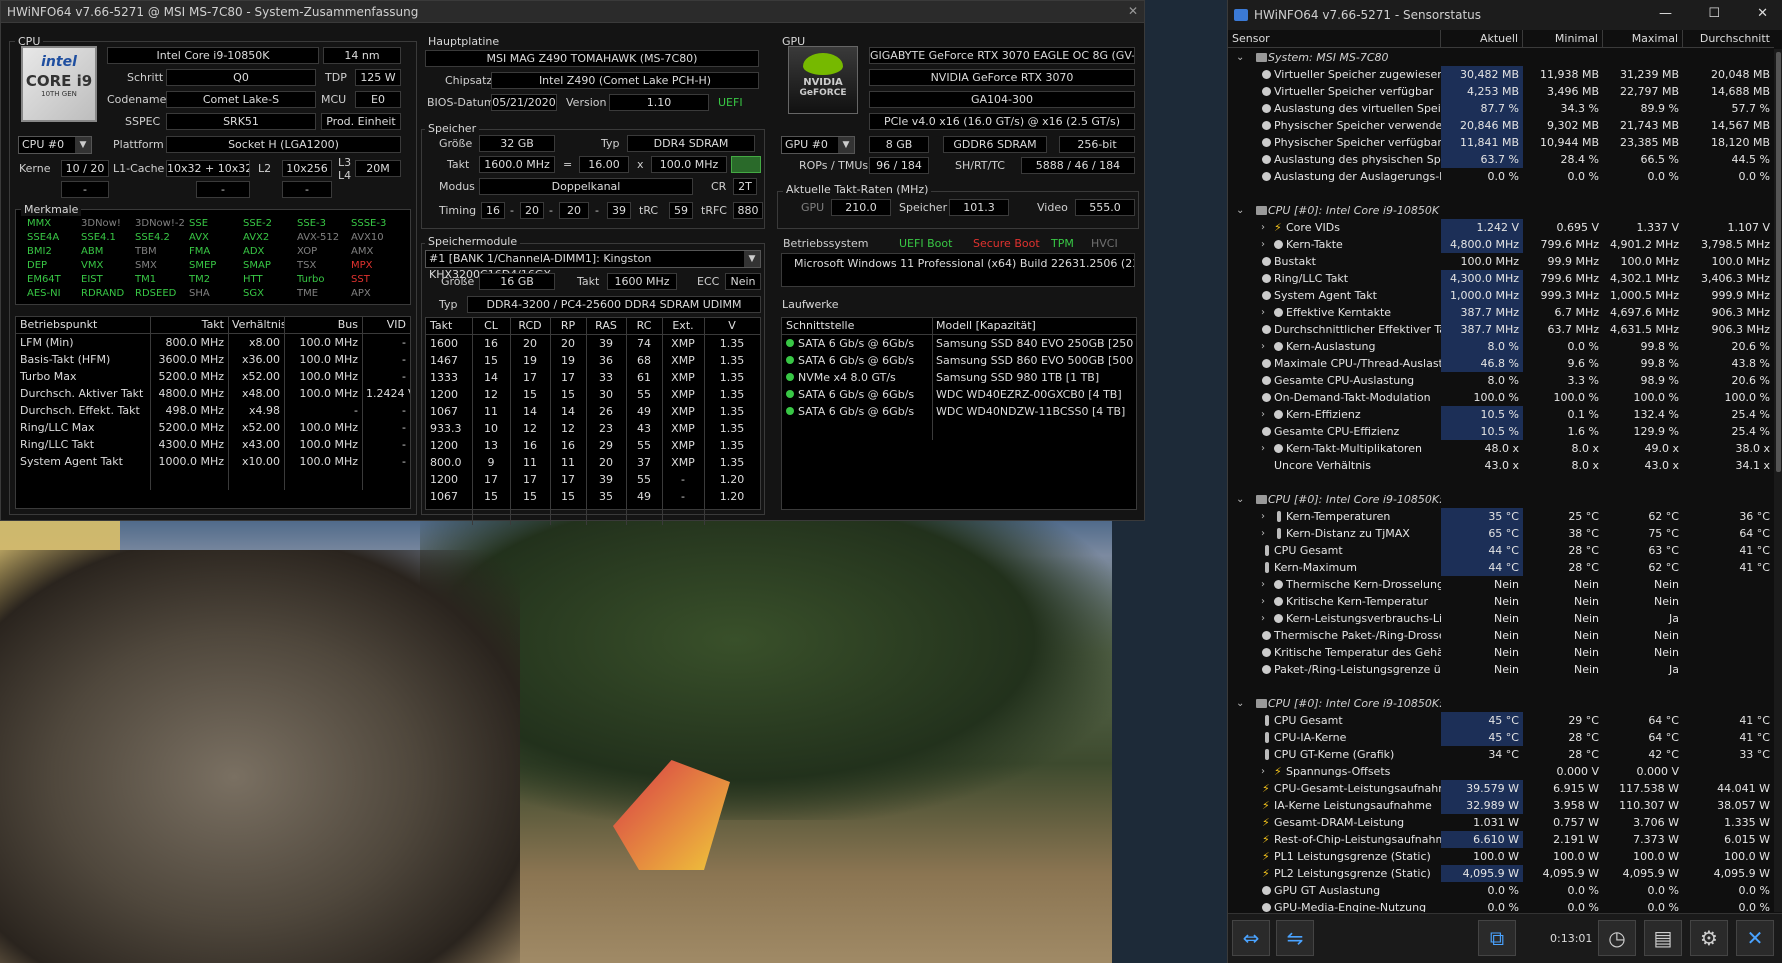 The image size is (1782, 963). What do you see at coordinates (530, 326) in the screenshot?
I see `column-header: RCD` at bounding box center [530, 326].